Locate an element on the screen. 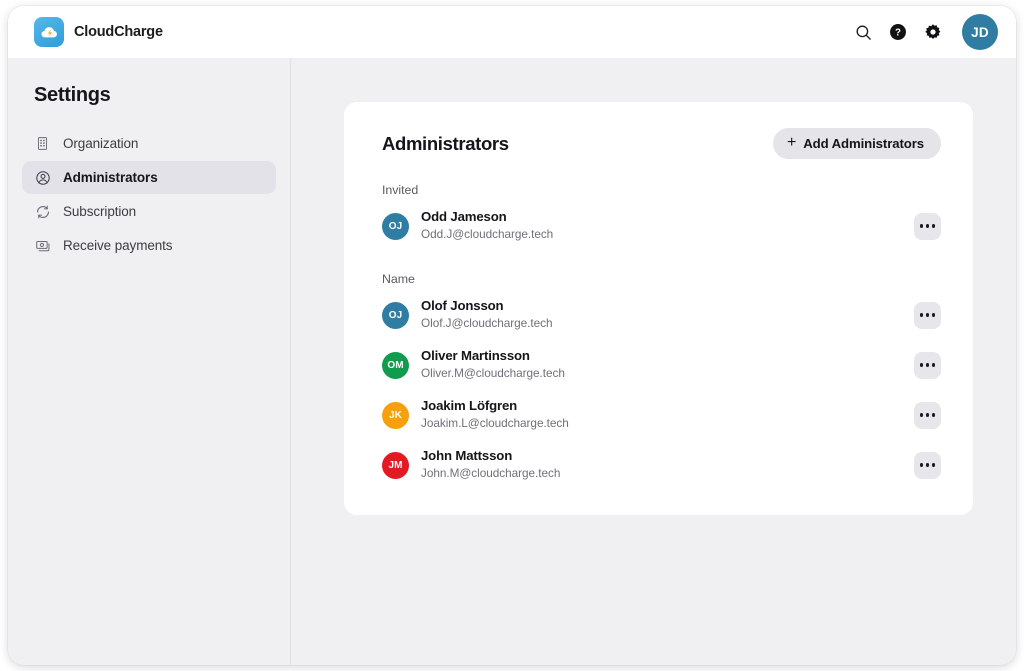 Image resolution: width=1024 pixels, height=671 pixels. sidebar-item-label: Subscription is located at coordinates (100, 211).